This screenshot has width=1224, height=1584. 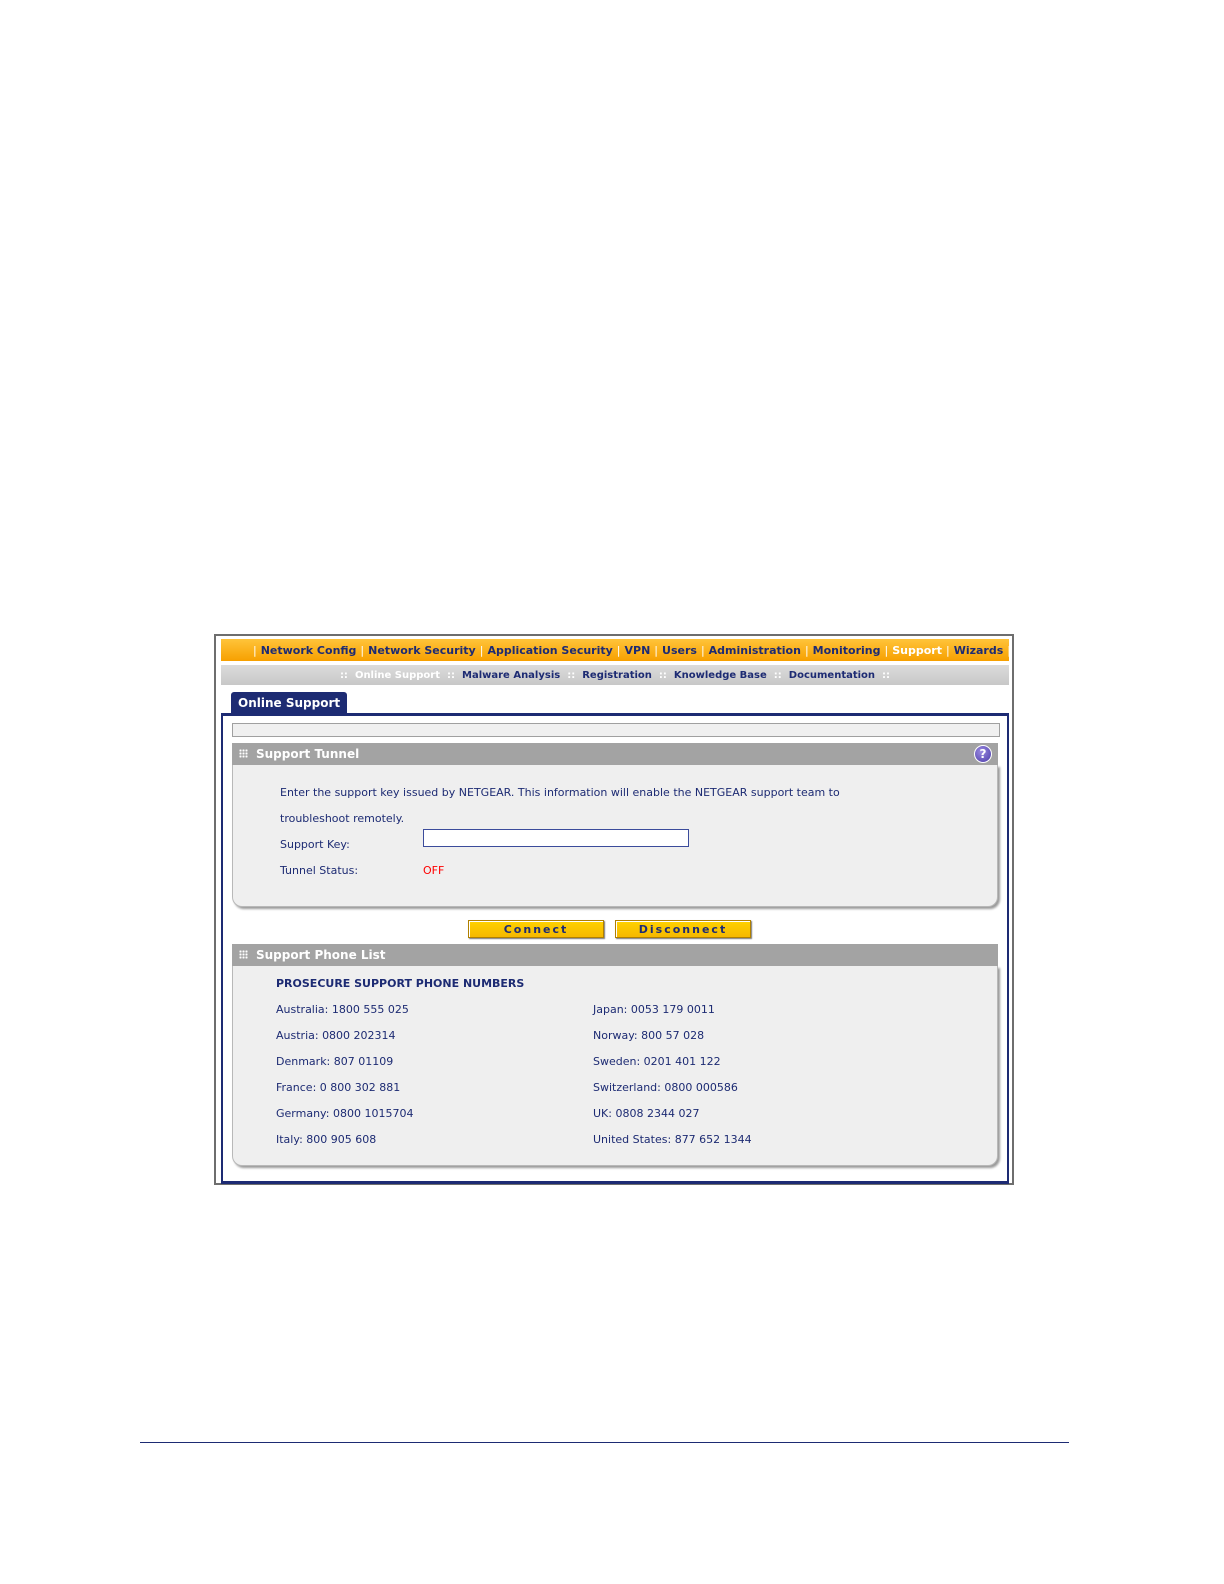 I want to click on phone-entry: Germany: 0800 1015704, so click(x=345, y=1113).